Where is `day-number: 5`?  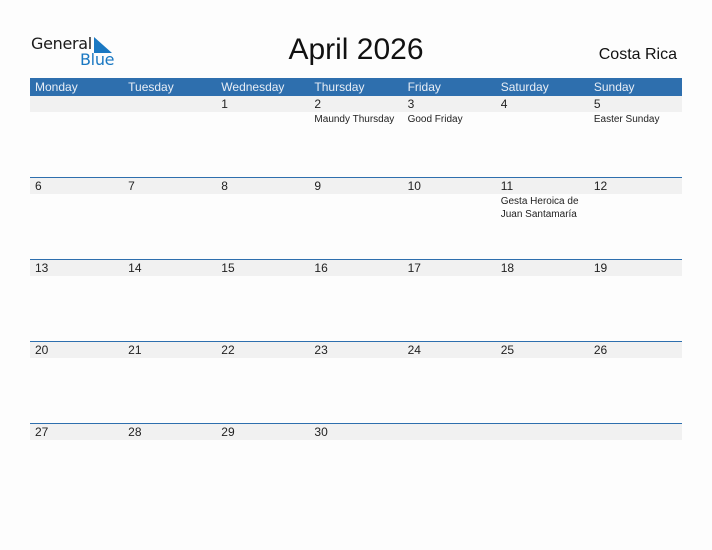 day-number: 5 is located at coordinates (597, 104).